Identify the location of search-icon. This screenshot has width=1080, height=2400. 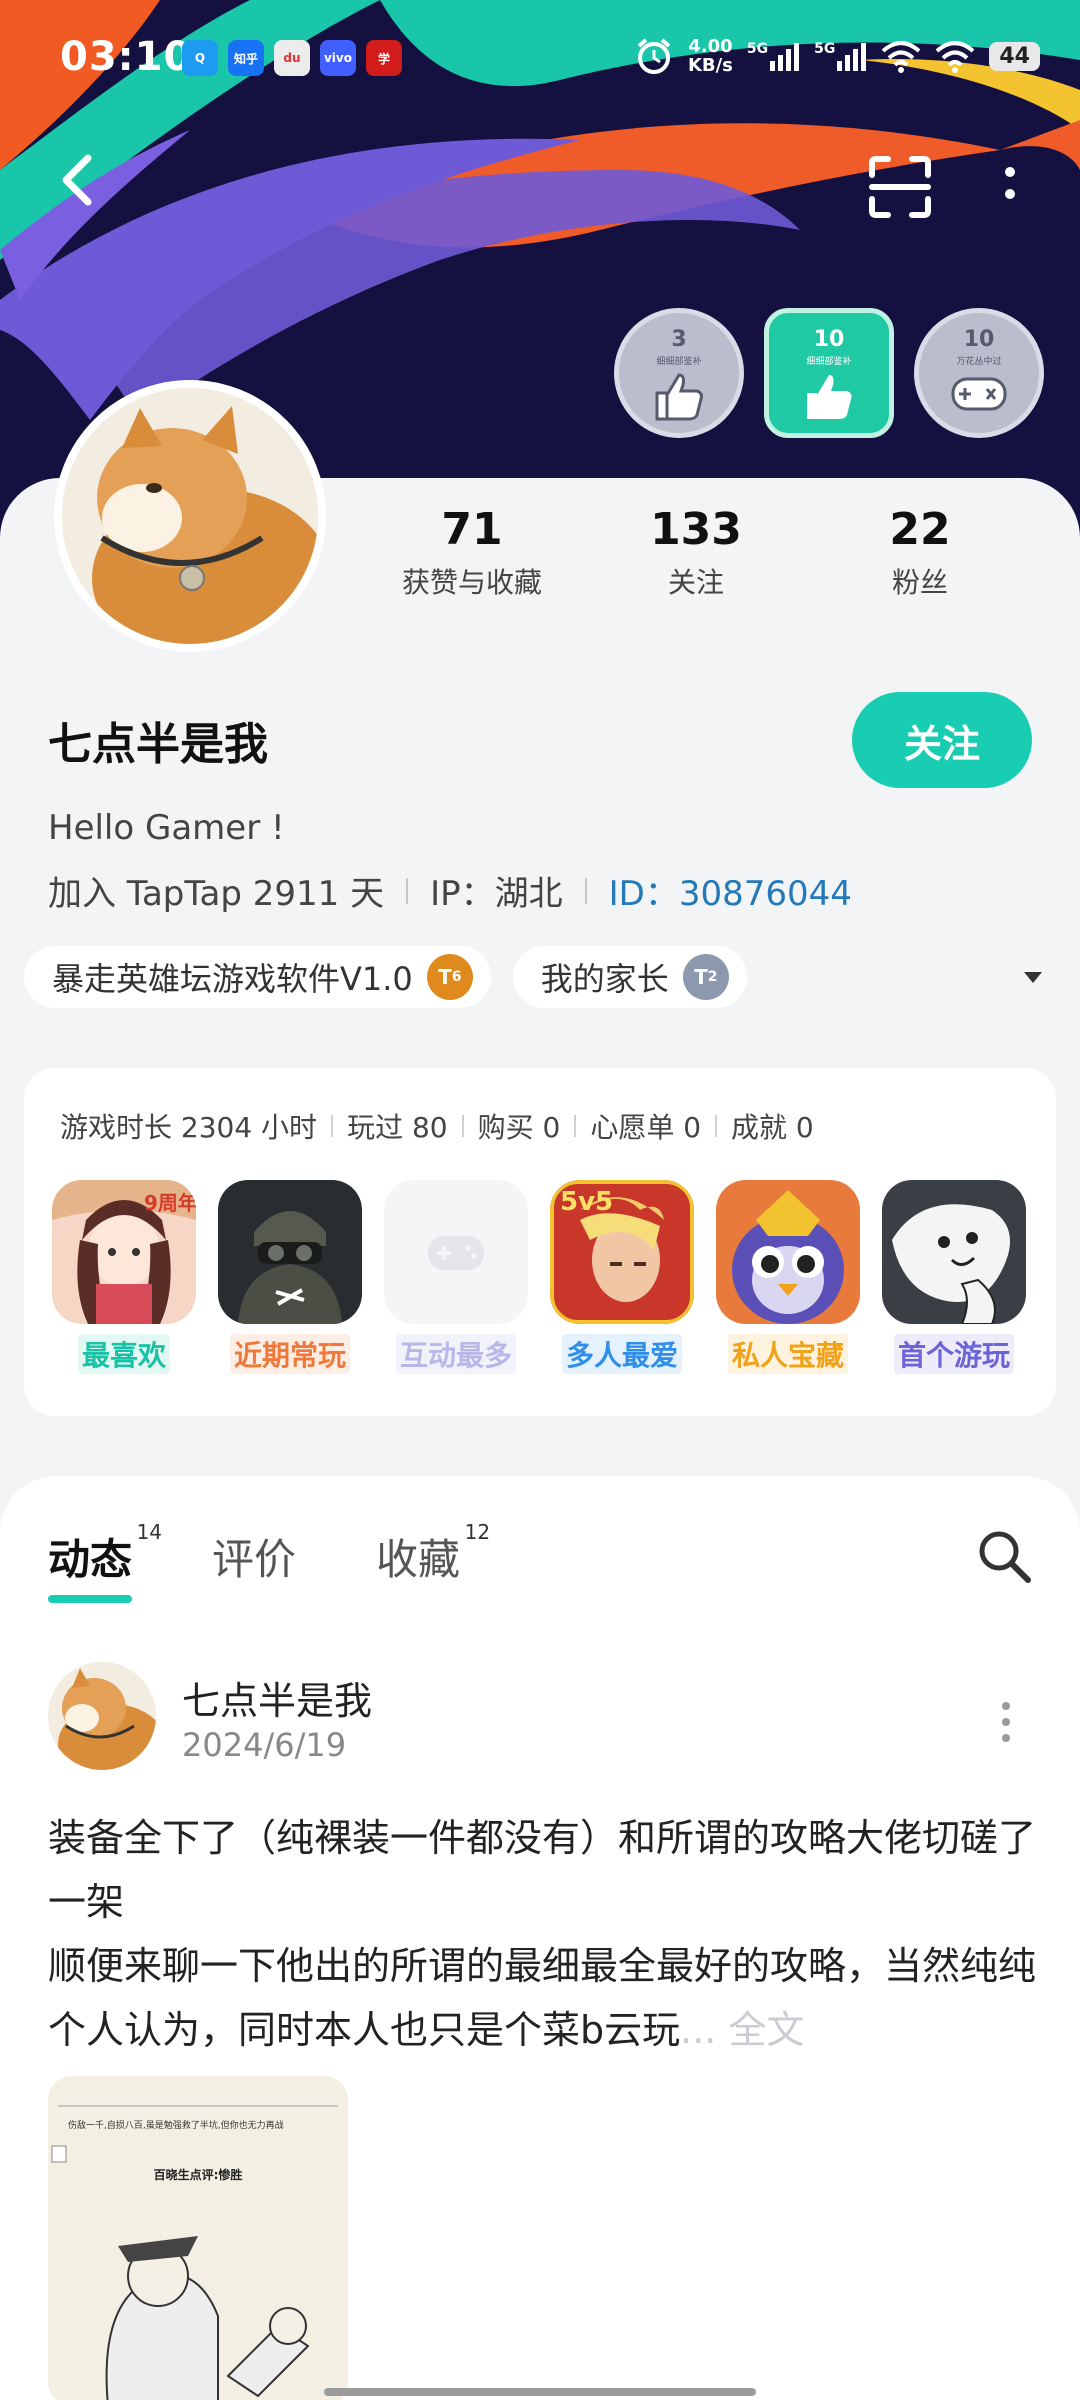
(1004, 1556).